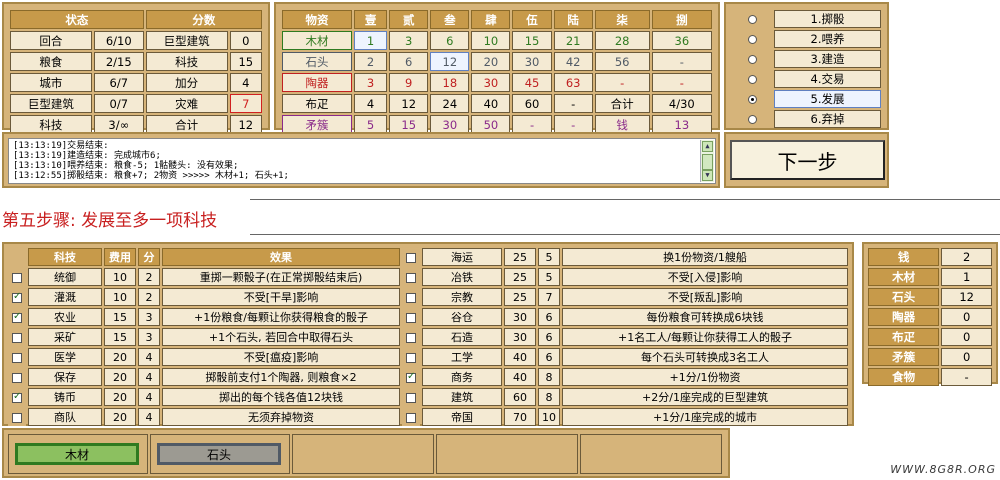  Describe the element at coordinates (491, 40) in the screenshot. I see `material-cell: 10` at that location.